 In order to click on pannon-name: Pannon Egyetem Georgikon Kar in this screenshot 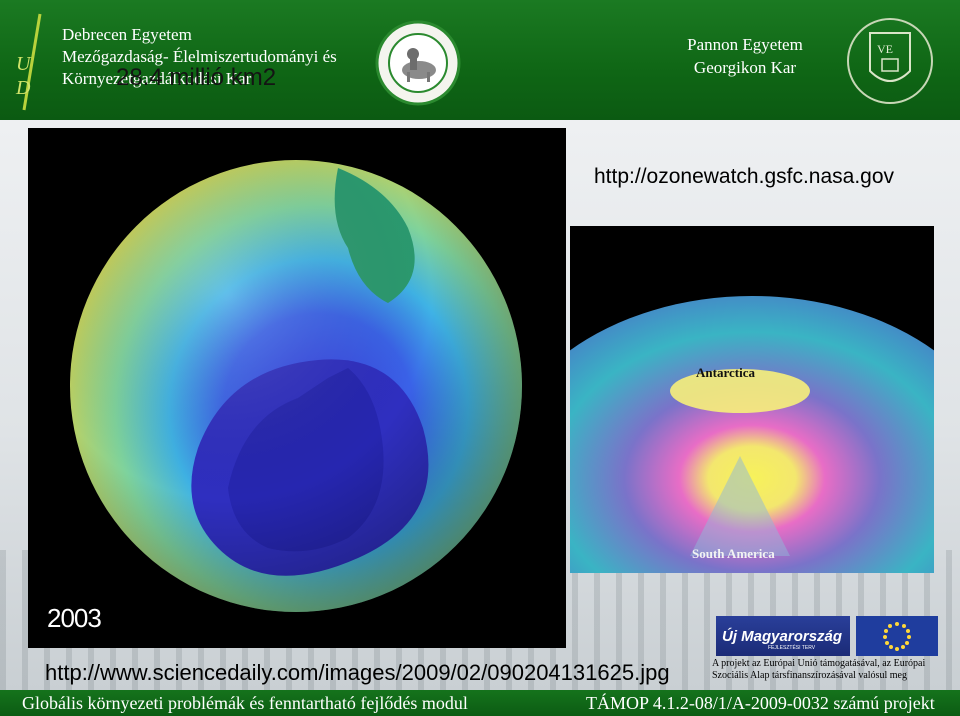, I will do `click(745, 56)`.